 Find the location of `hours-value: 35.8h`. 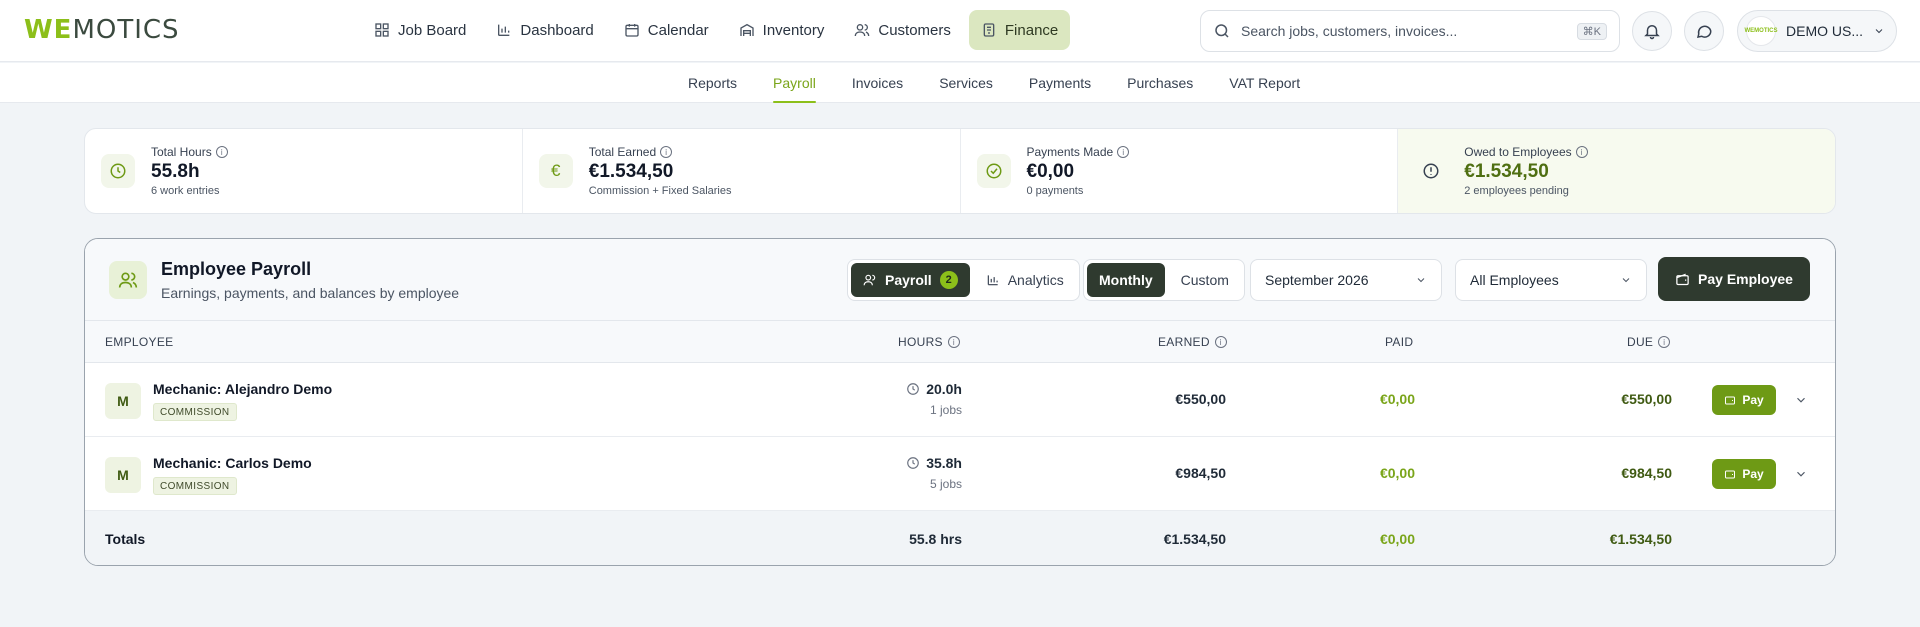

hours-value: 35.8h is located at coordinates (934, 463).